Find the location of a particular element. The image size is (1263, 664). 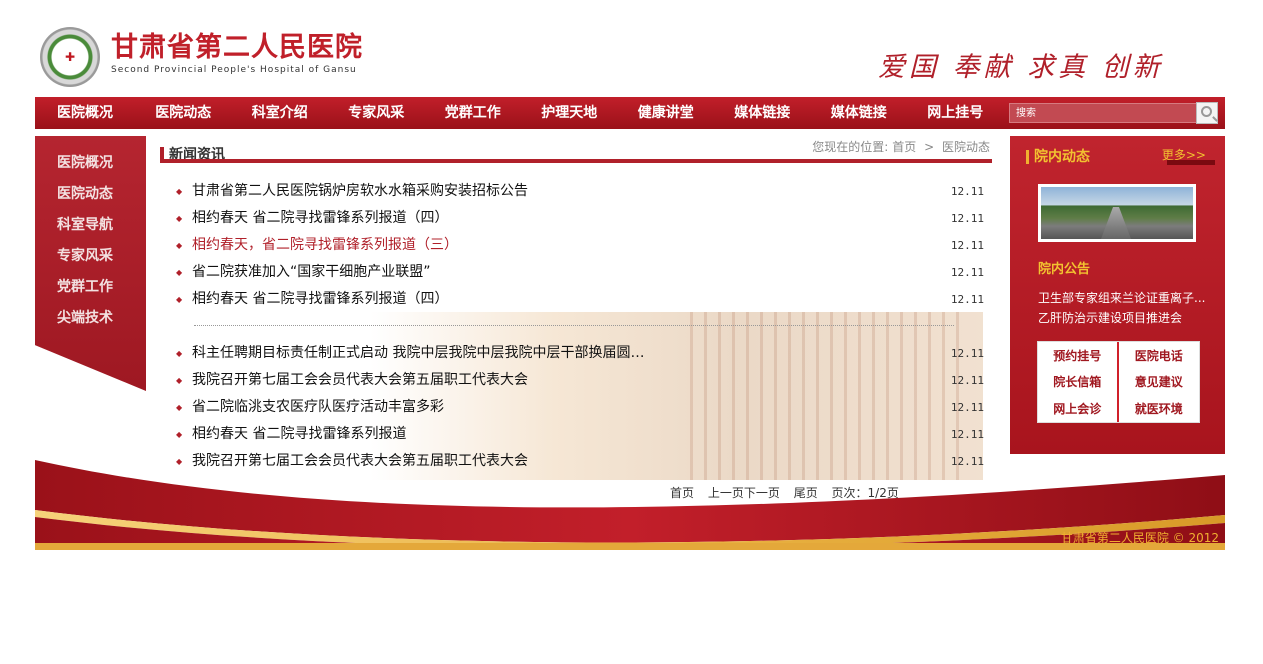

quick-link-director-mailbox: 院长信箱 is located at coordinates (1078, 382).